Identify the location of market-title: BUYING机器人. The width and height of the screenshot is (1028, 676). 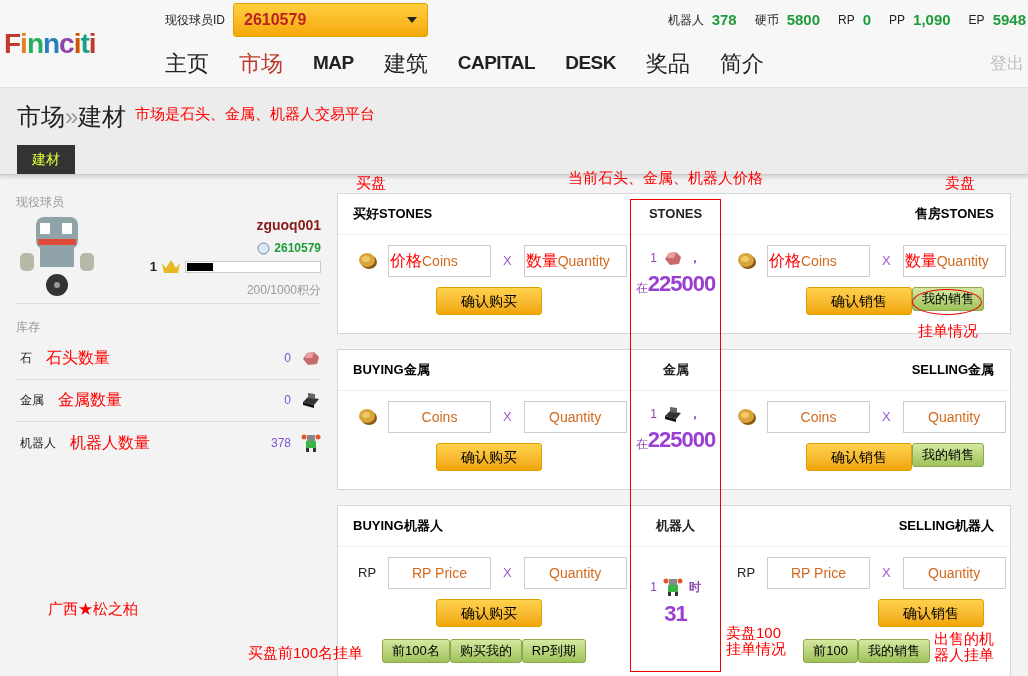
(398, 526).